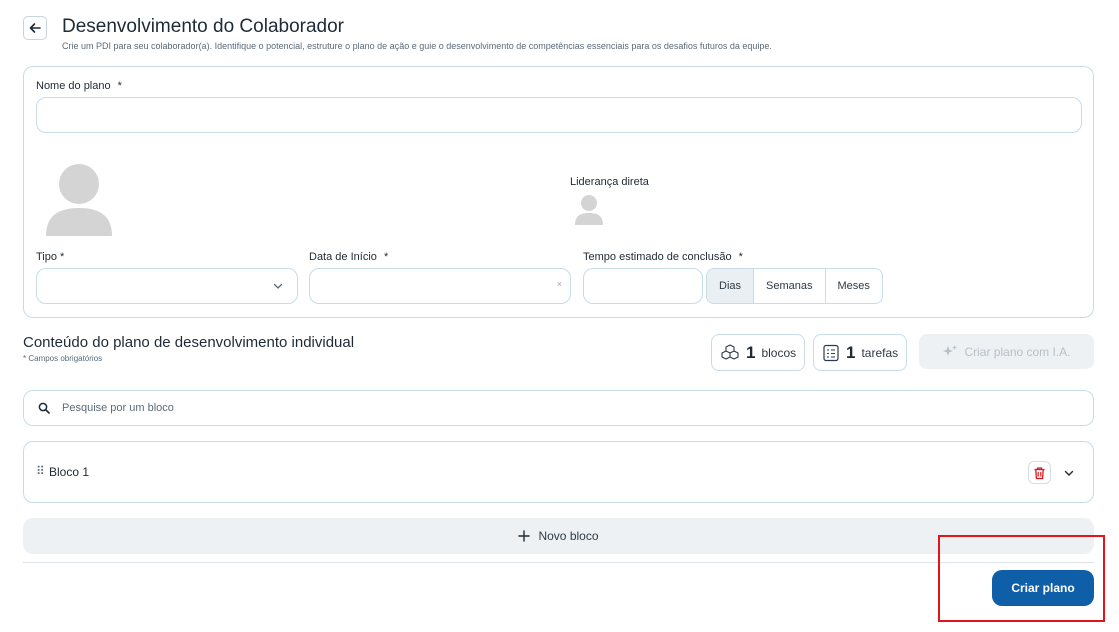 Image resolution: width=1119 pixels, height=632 pixels. Describe the element at coordinates (69, 472) in the screenshot. I see `block-title: Bloco 1` at that location.